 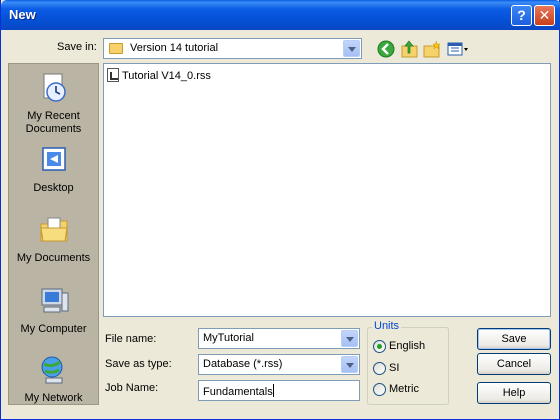 I want to click on place-my-documents: My Documents, so click(x=53, y=239).